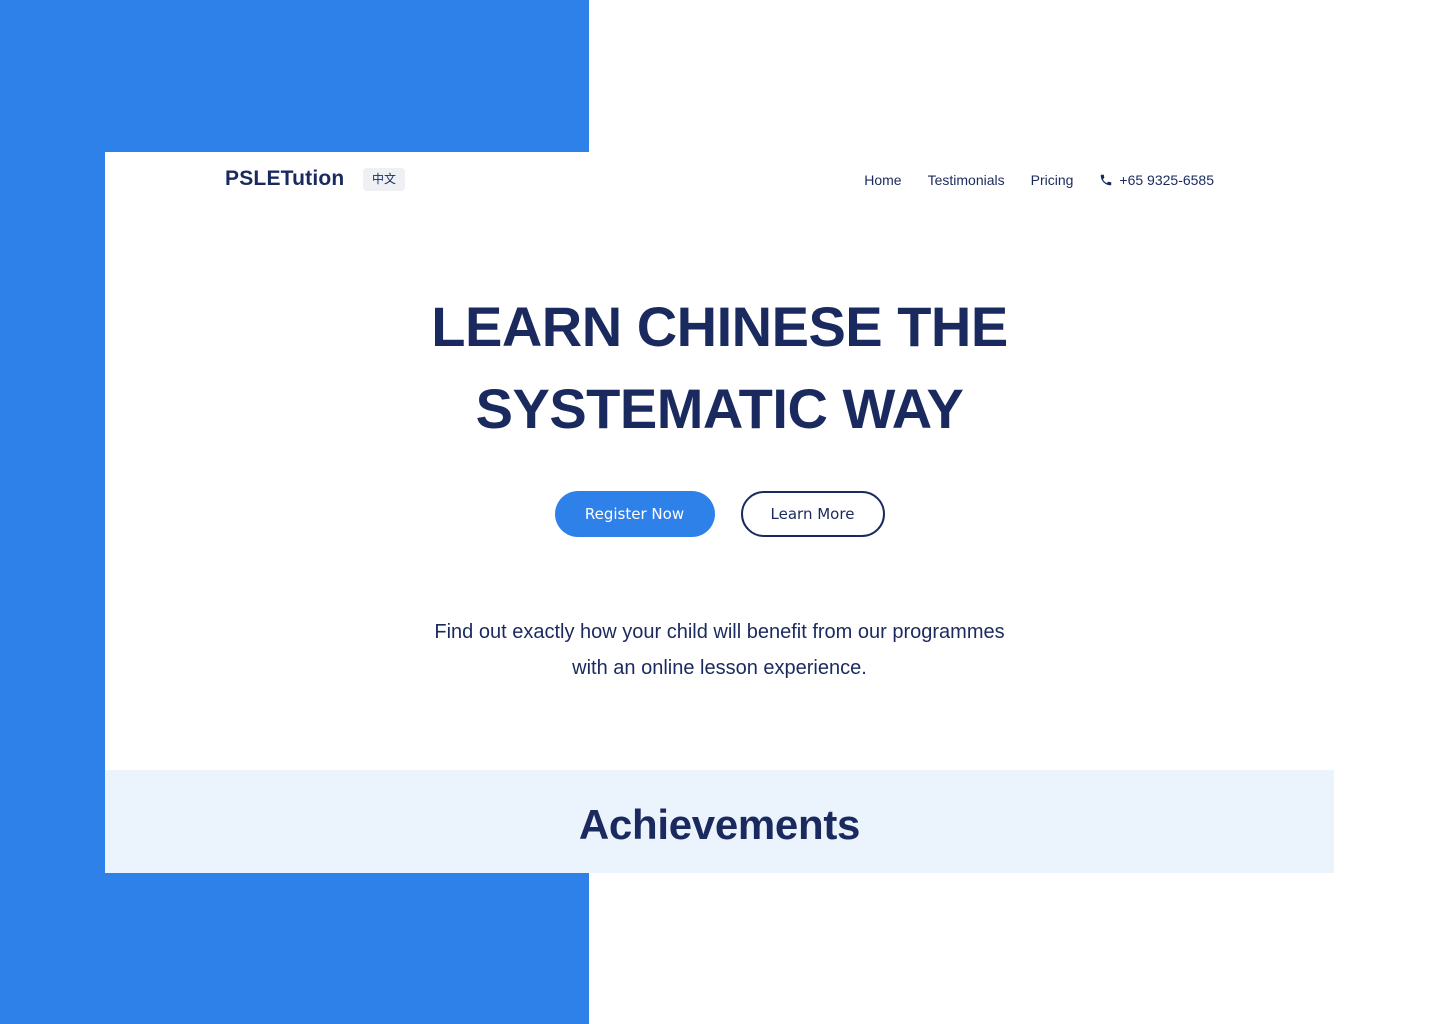  Describe the element at coordinates (882, 180) in the screenshot. I see `nav-link-home: Home` at that location.